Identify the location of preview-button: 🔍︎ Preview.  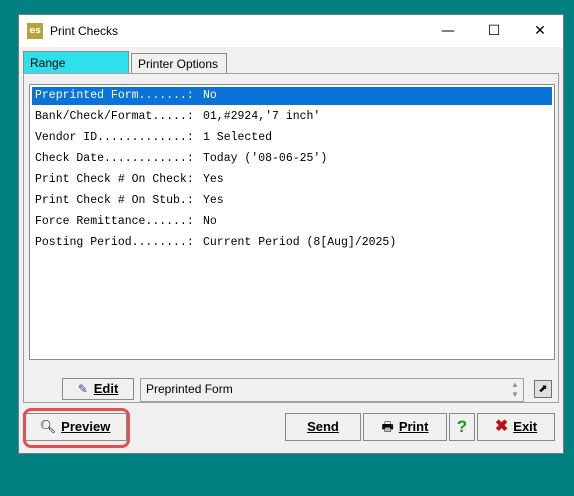
(75, 427).